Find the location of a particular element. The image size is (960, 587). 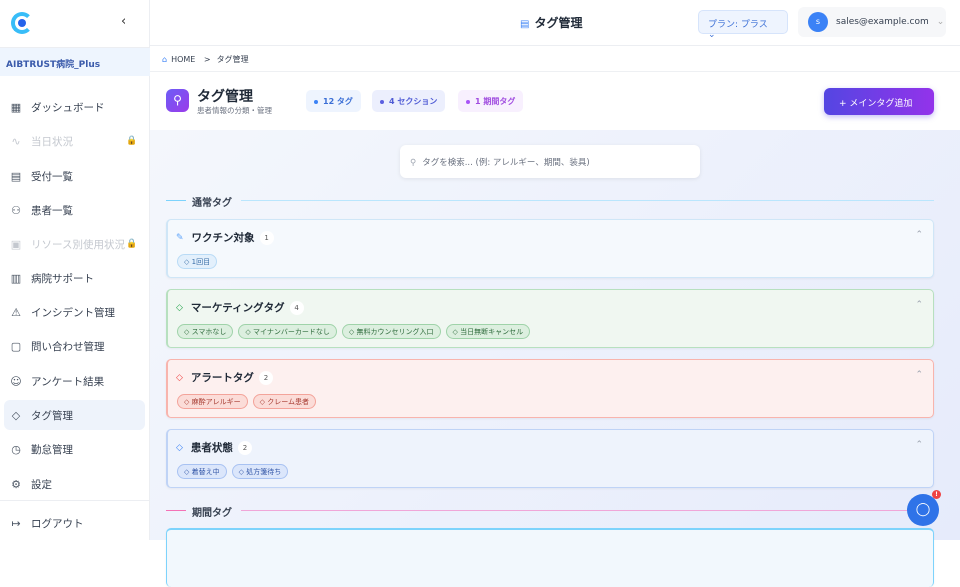

sidebar-item-0: ▦ ダッシュボード is located at coordinates (75, 107).